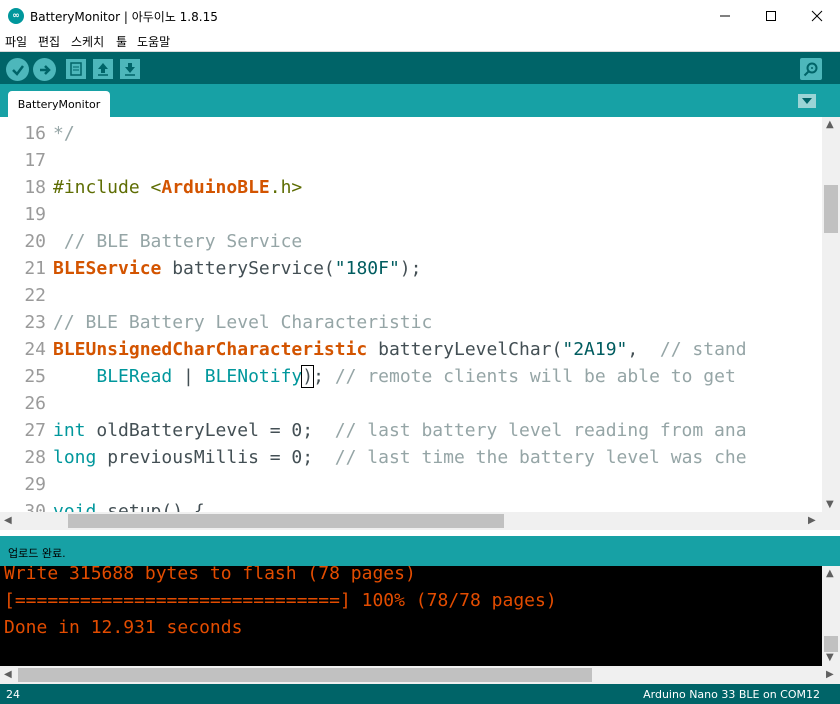  What do you see at coordinates (411, 214) in the screenshot?
I see `code-line: 19` at bounding box center [411, 214].